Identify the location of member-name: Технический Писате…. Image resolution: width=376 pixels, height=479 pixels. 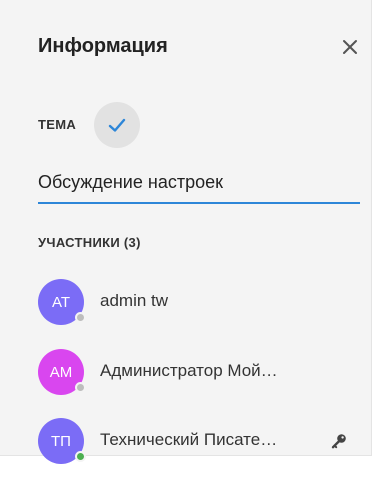
(189, 439).